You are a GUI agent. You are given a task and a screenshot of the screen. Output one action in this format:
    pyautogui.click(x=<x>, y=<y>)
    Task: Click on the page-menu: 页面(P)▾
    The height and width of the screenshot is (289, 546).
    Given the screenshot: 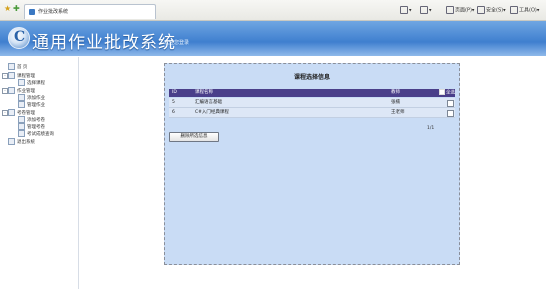 What is the action you would take?
    pyautogui.click(x=460, y=10)
    